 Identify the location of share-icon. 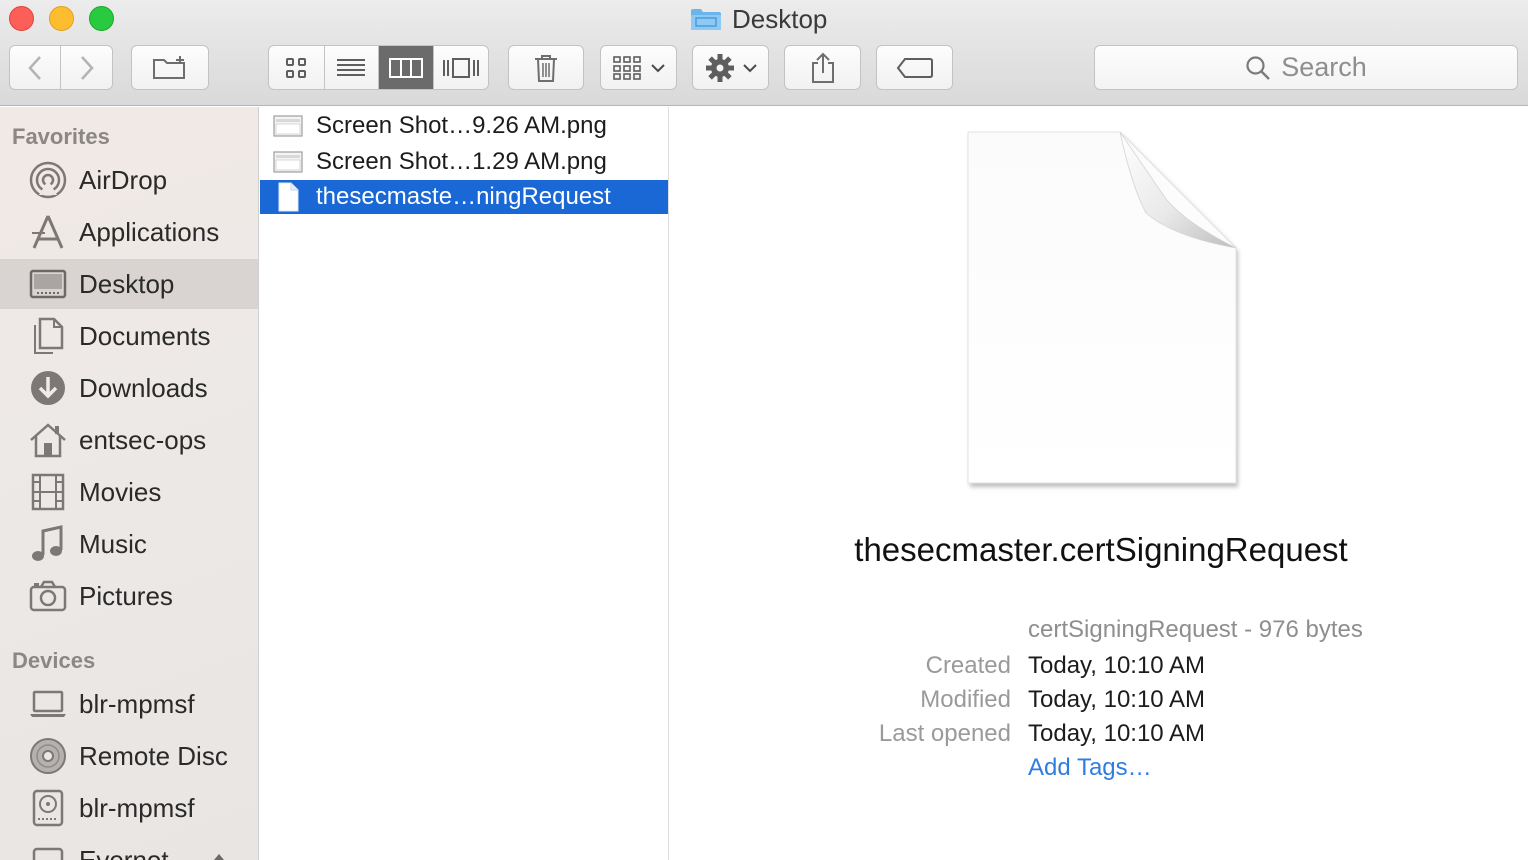
(822, 67).